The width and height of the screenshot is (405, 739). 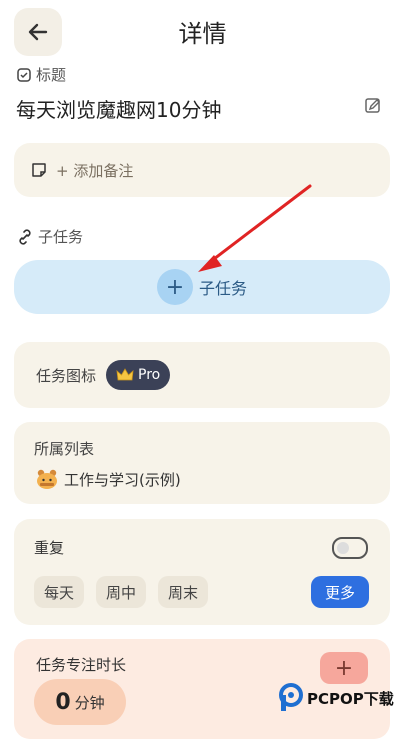 I want to click on watermark: PCPOP下载, so click(x=336, y=698).